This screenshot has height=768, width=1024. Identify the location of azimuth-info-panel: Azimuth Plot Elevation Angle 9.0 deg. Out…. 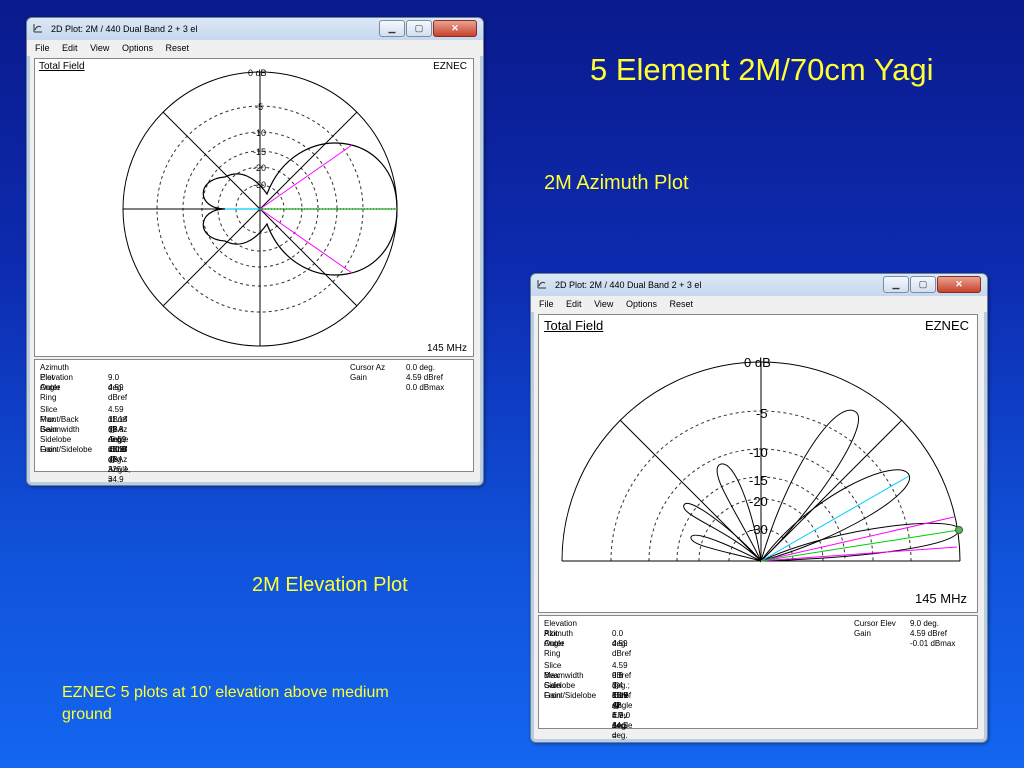
(254, 421).